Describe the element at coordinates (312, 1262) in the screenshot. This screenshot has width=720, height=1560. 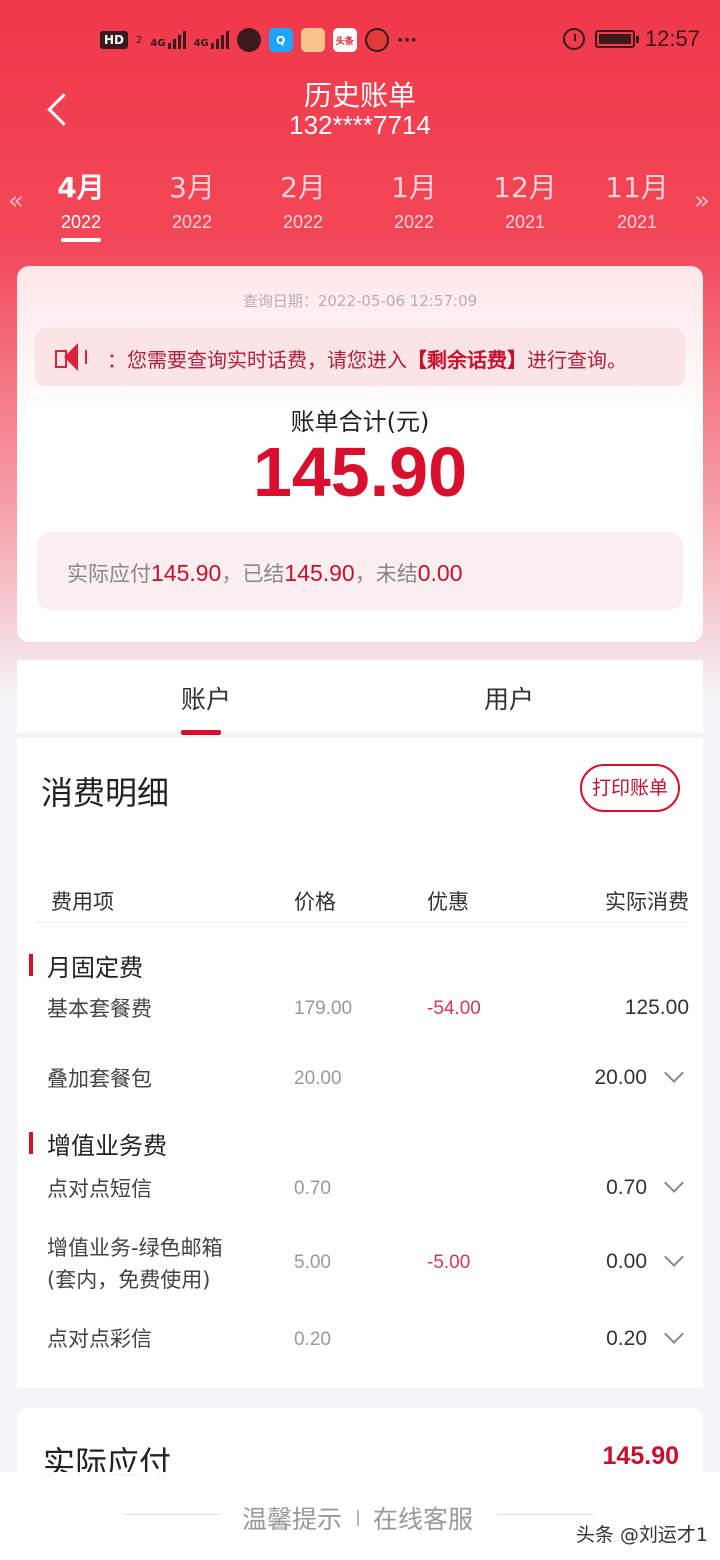
I see `row-price: 5.00` at that location.